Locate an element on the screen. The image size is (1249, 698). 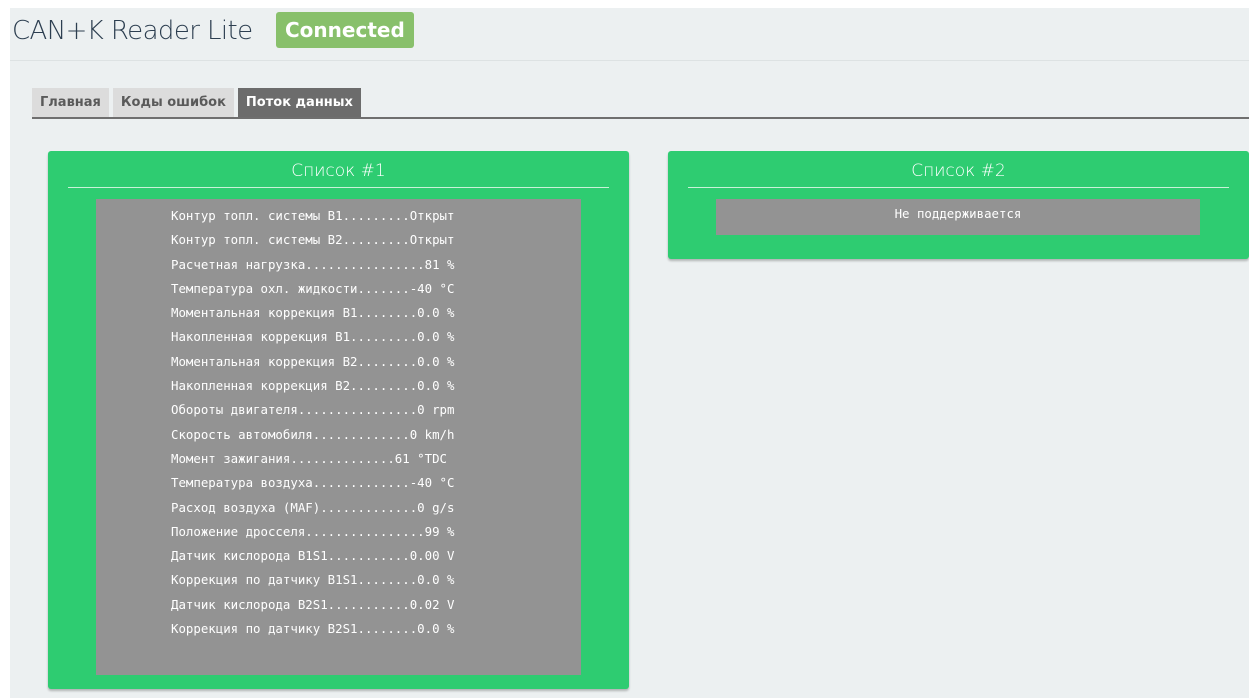
tab-main: Главная is located at coordinates (70, 102).